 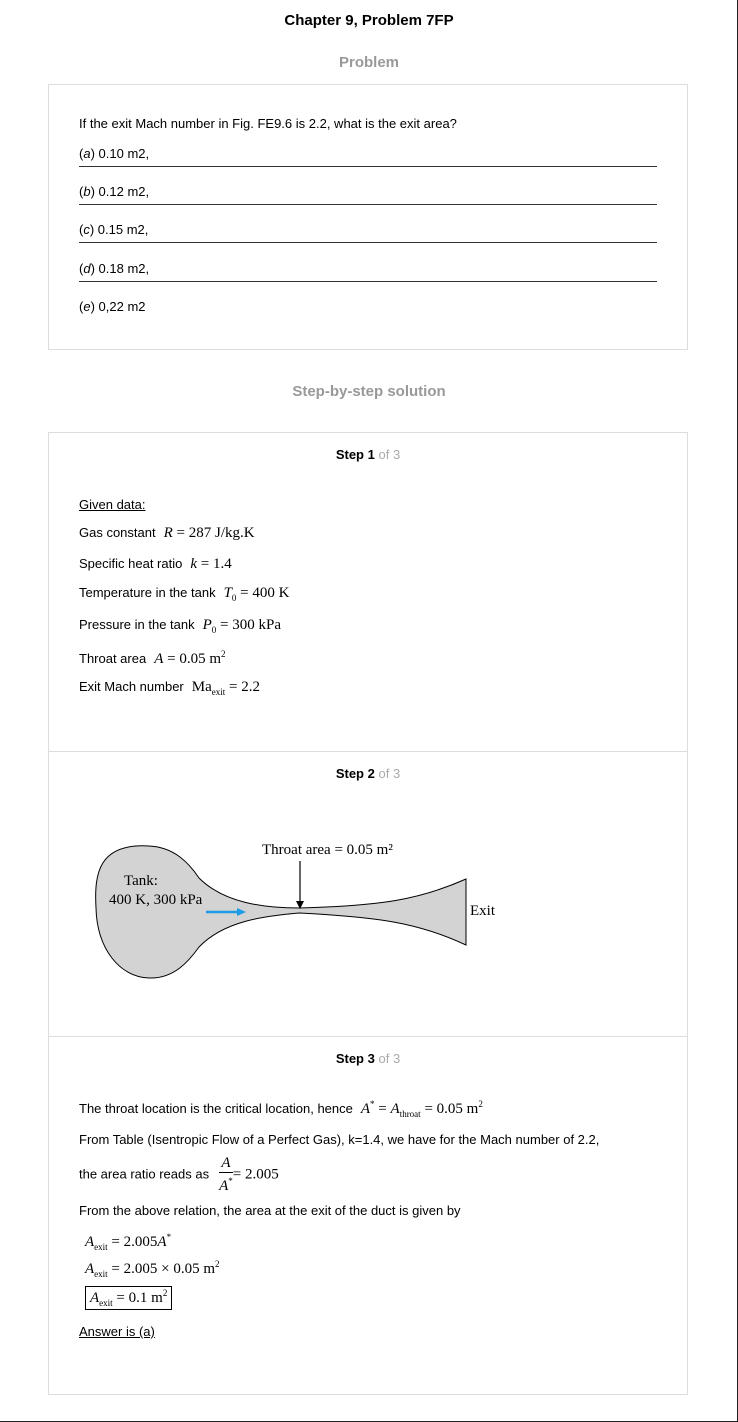 I want to click on page-title: Chapter 9, Problem 7FP, so click(x=369, y=20).